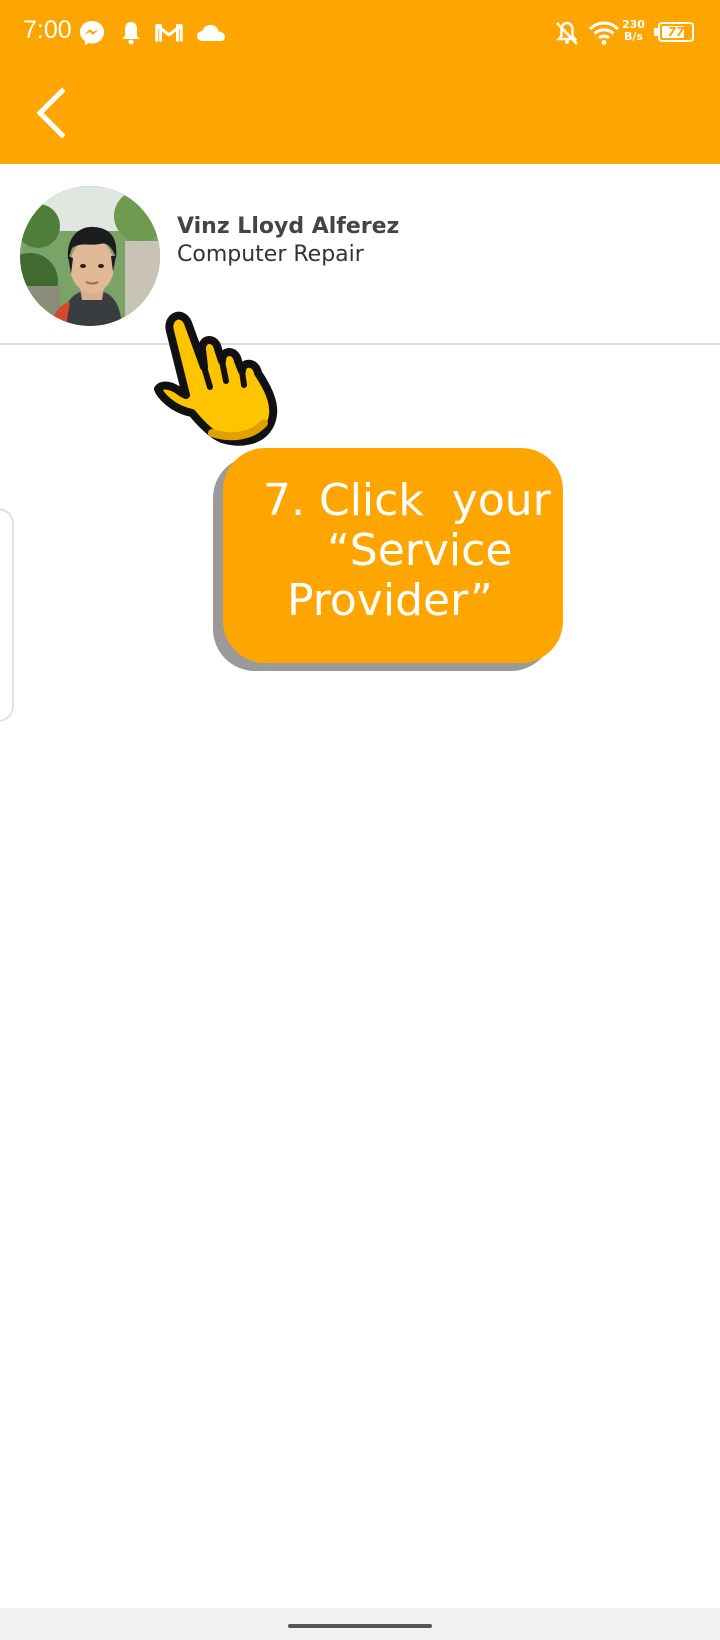  Describe the element at coordinates (360, 82) in the screenshot. I see `app-bar: 7:00 230 B/s 77` at that location.